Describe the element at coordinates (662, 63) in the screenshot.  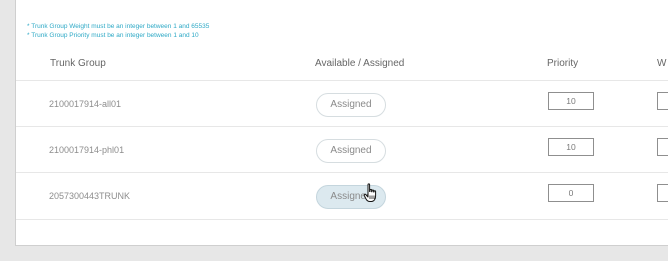
I see `column-header-weight: W` at that location.